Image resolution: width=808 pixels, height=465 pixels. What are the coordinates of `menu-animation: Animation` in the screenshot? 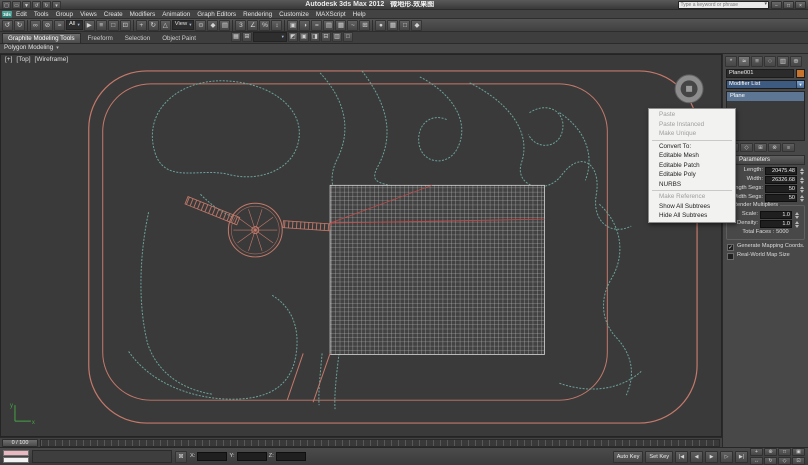 It's located at (176, 14).